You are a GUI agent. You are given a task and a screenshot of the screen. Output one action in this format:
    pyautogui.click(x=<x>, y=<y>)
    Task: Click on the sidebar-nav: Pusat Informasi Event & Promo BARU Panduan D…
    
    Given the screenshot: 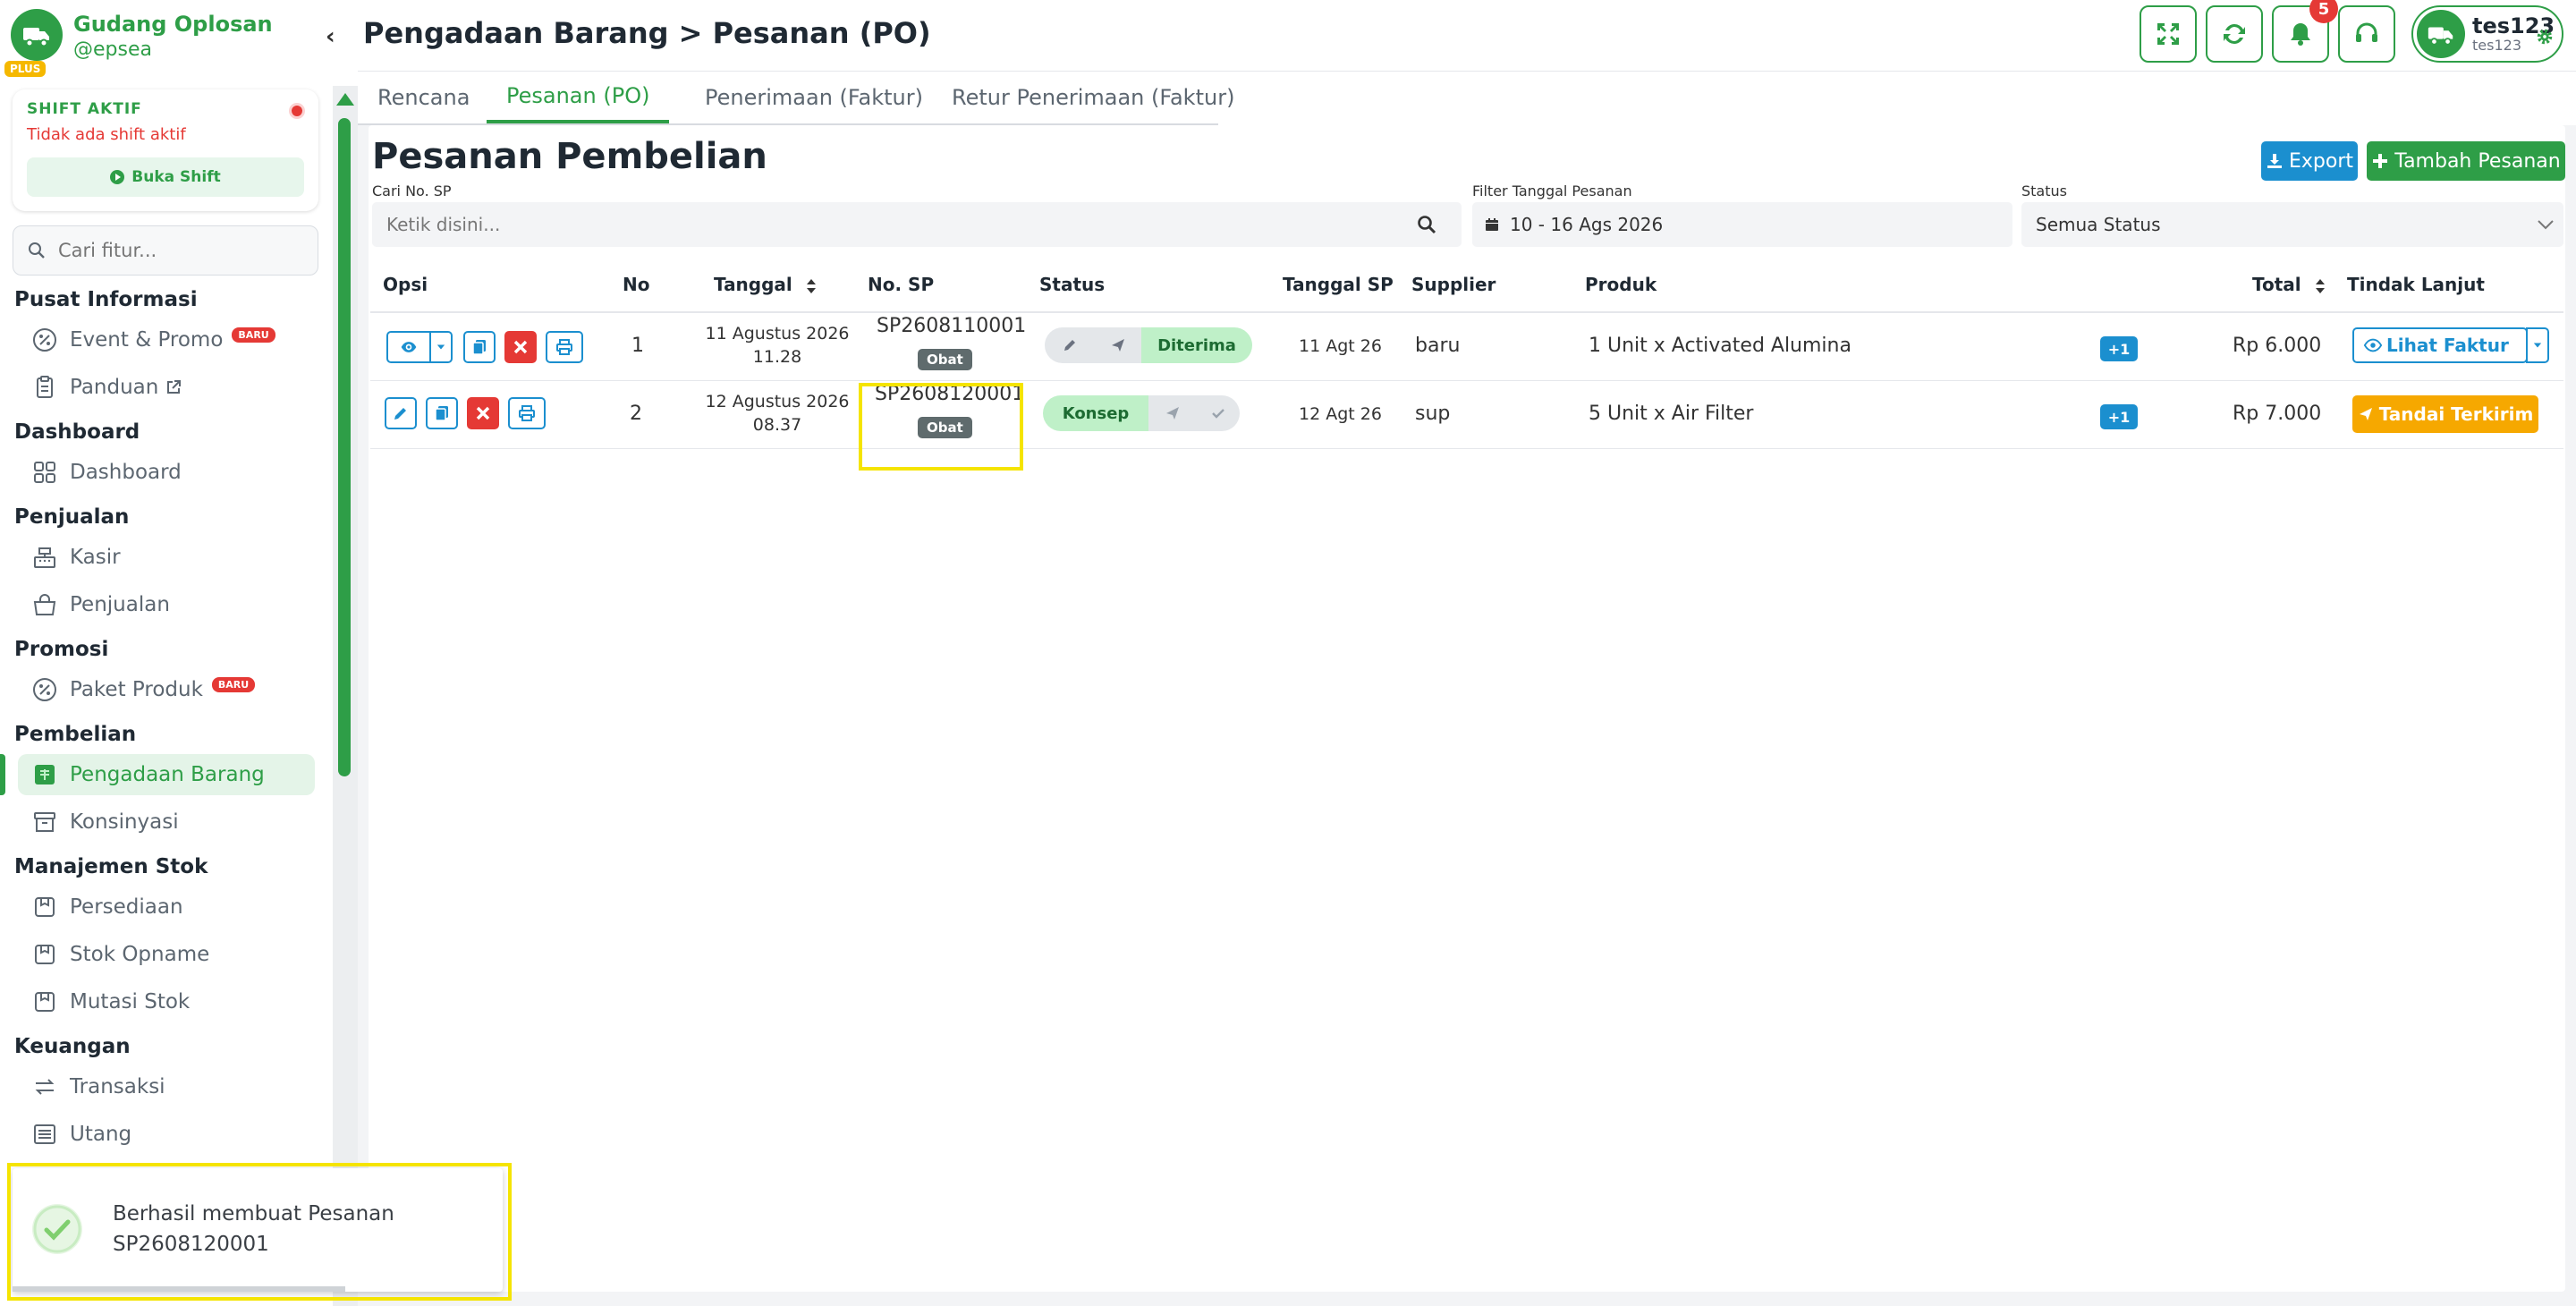 What is the action you would take?
    pyautogui.click(x=166, y=721)
    